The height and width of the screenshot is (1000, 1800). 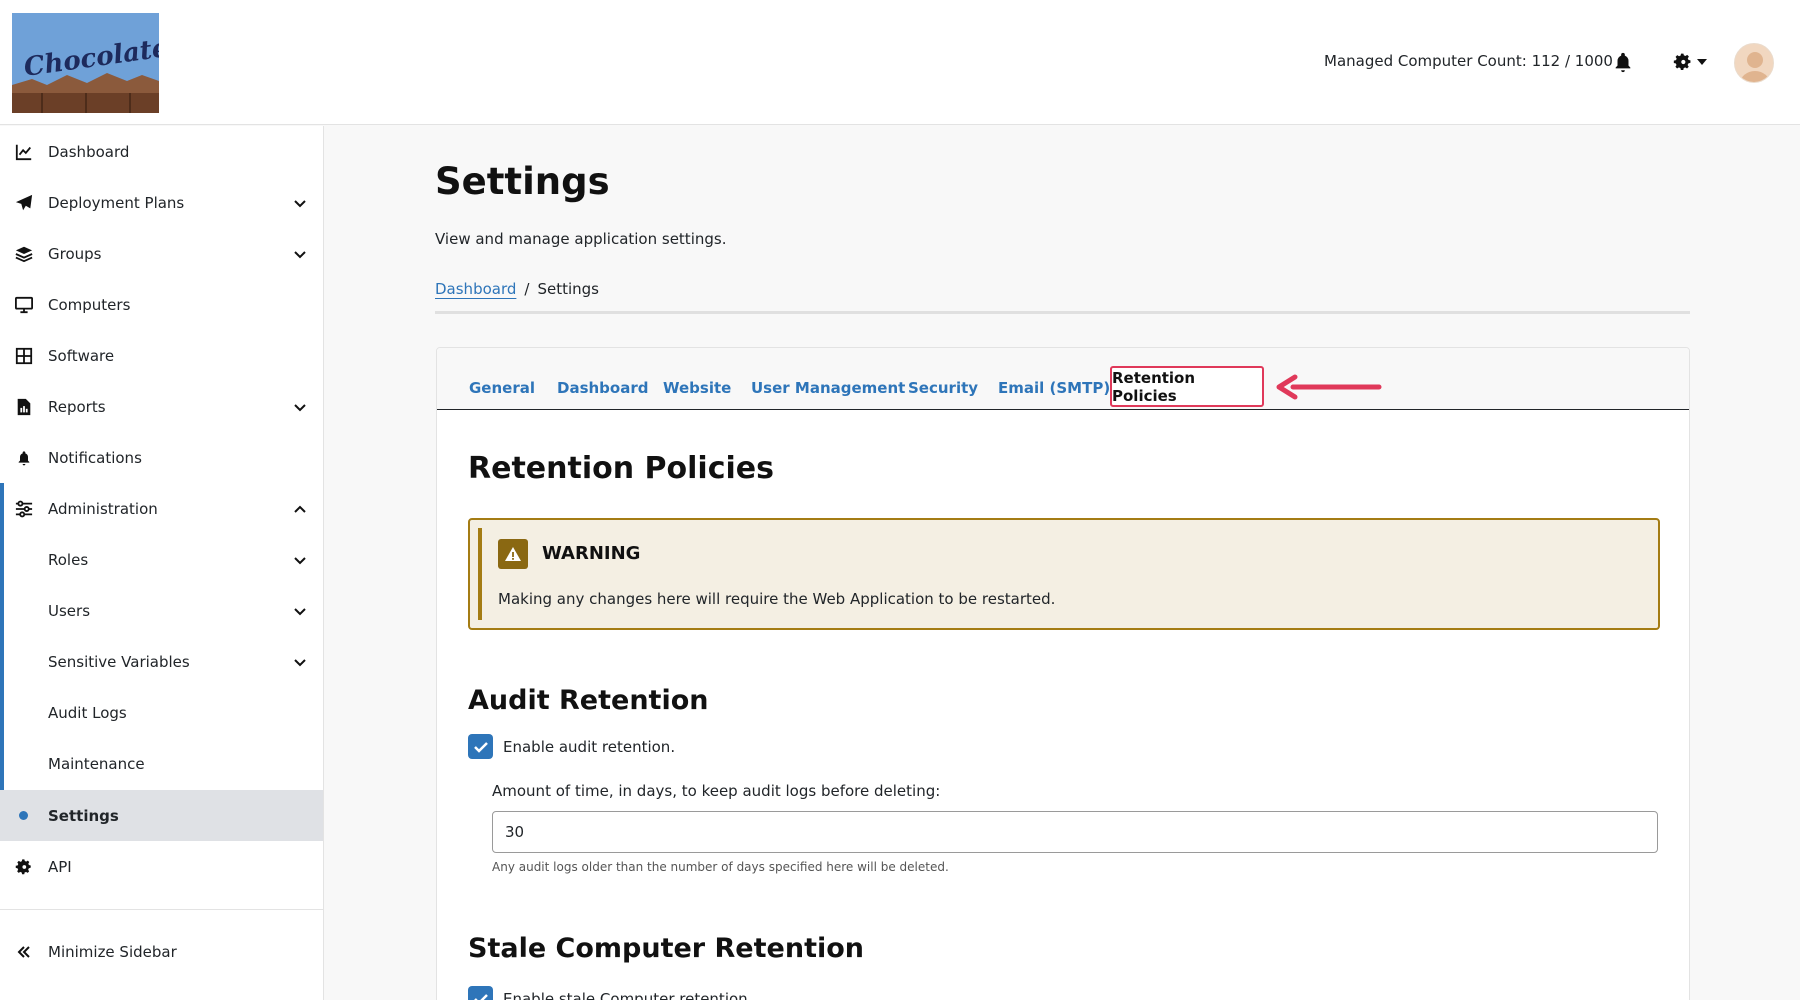 I want to click on sidebar-item-label: Audit Logs, so click(x=87, y=712).